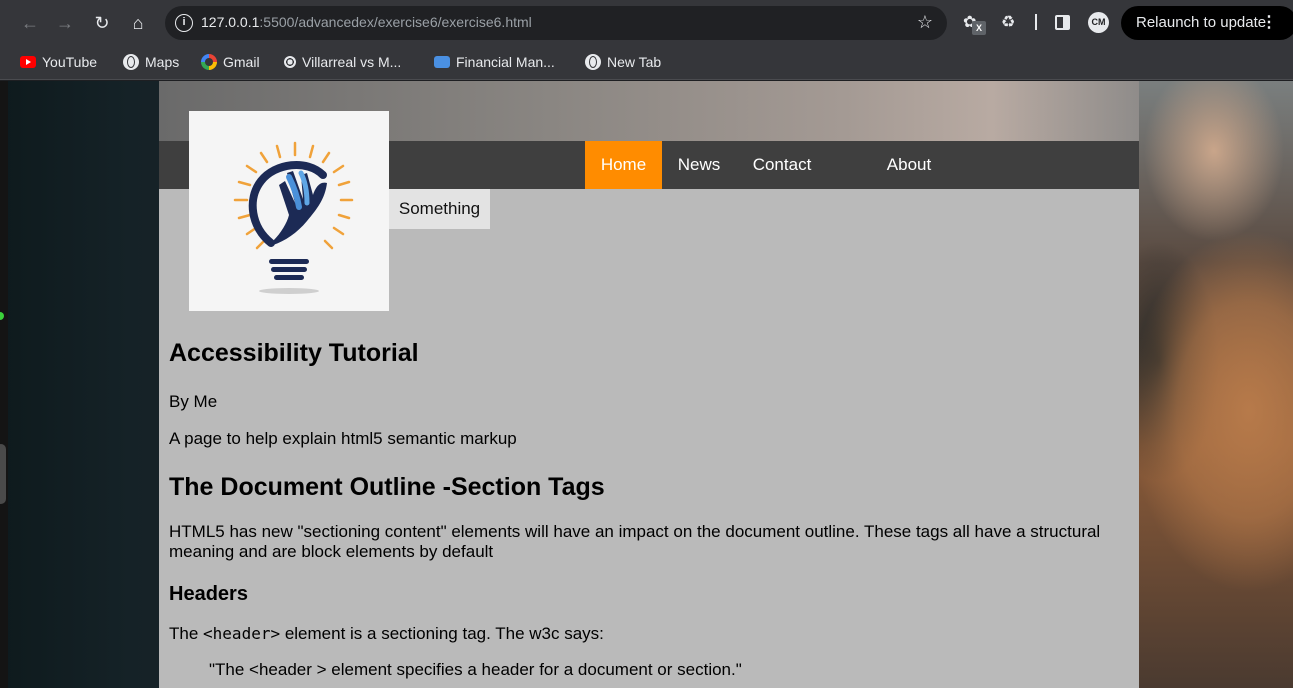 This screenshot has height=688, width=1293. Describe the element at coordinates (699, 165) in the screenshot. I see `nav-news: News` at that location.